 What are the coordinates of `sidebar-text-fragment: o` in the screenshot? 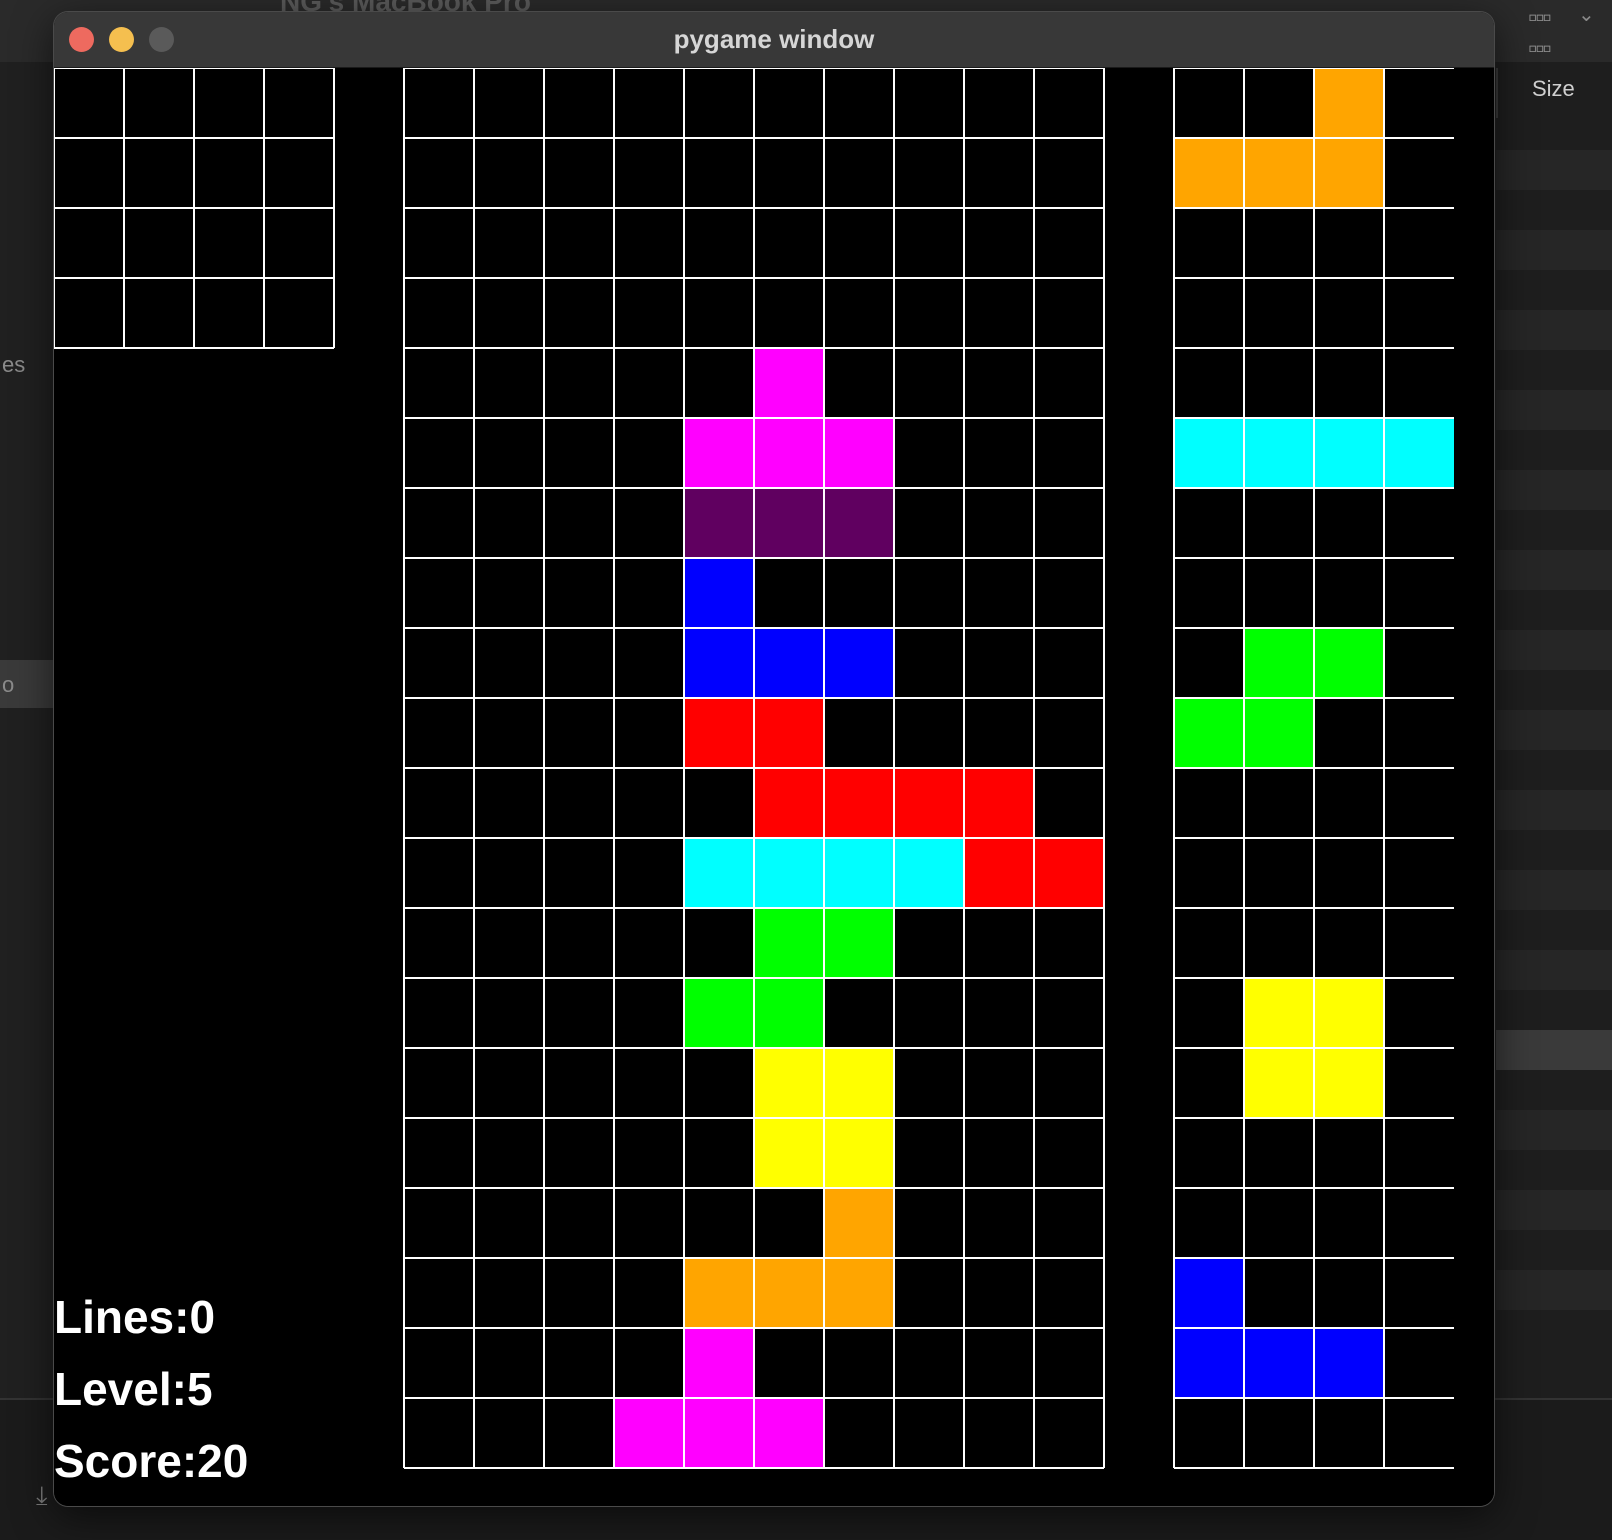 It's located at (8, 684).